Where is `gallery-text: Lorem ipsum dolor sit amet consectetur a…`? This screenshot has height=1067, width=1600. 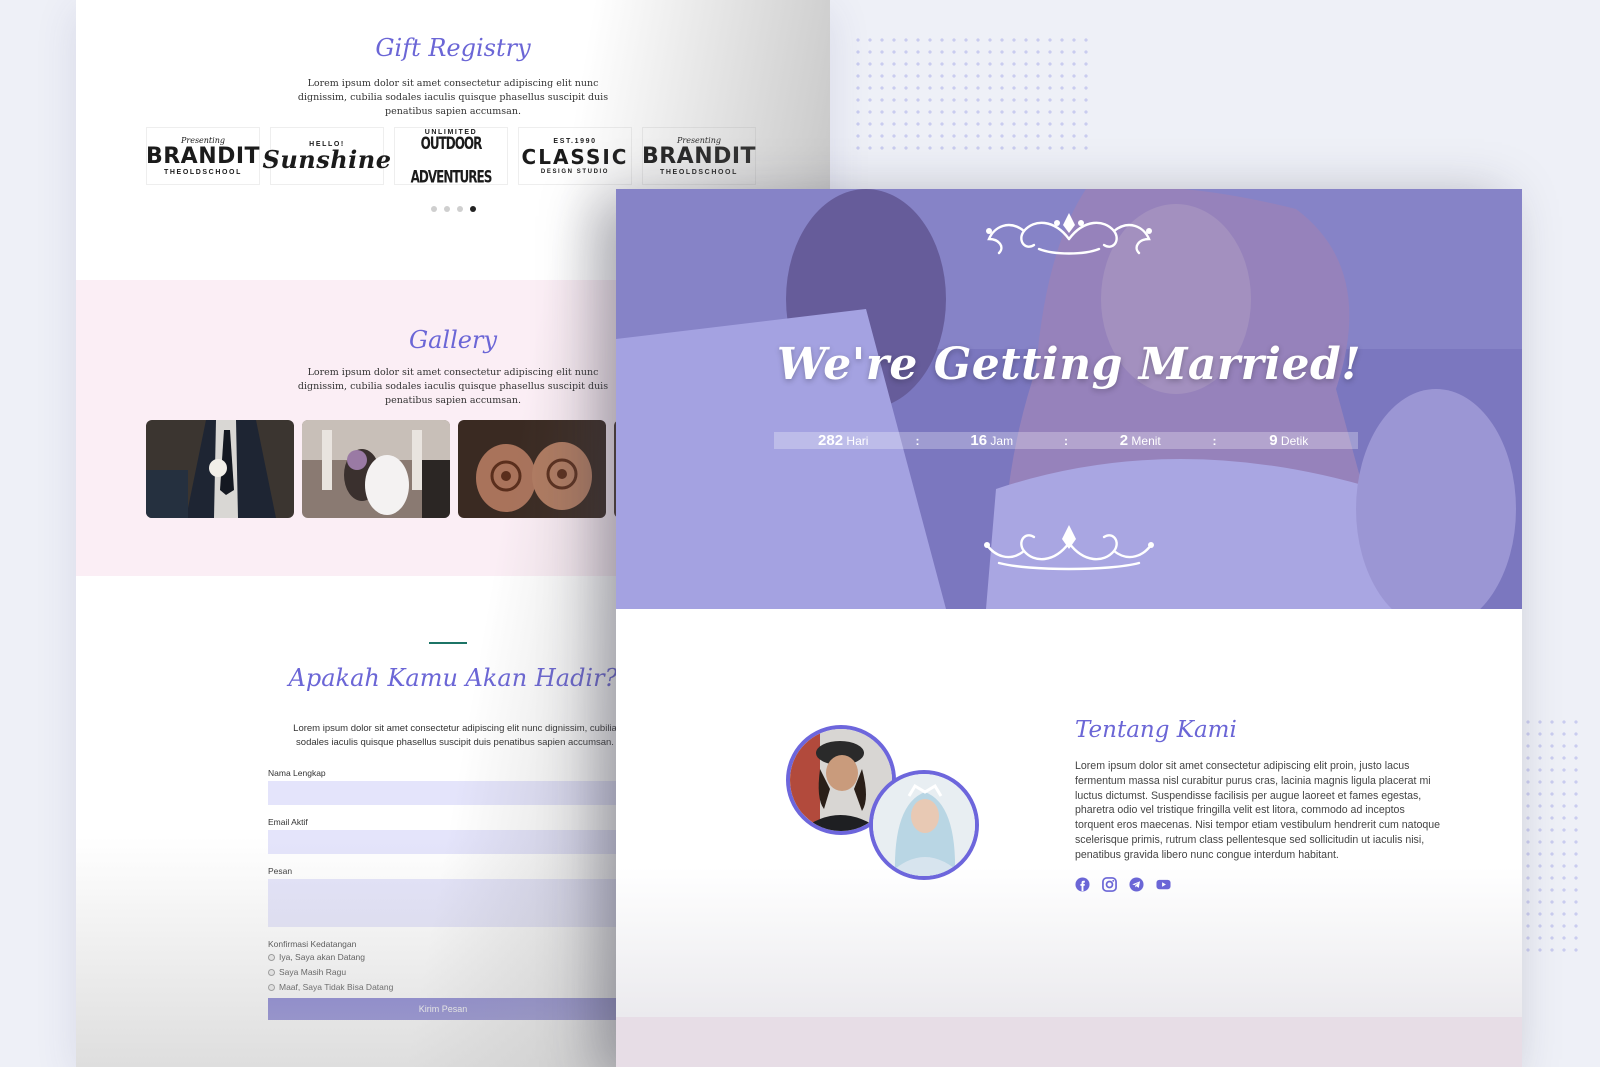 gallery-text: Lorem ipsum dolor sit amet consectetur a… is located at coordinates (453, 386).